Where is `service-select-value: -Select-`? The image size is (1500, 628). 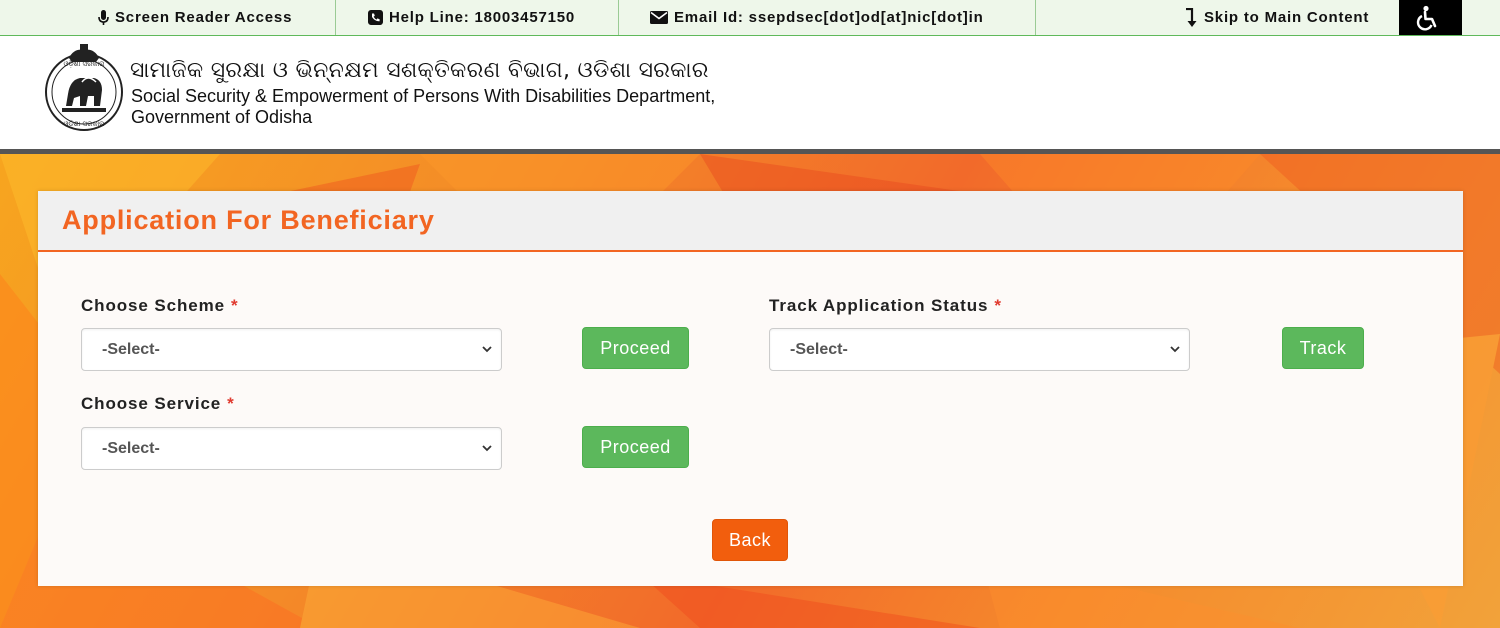
service-select-value: -Select- is located at coordinates (131, 448).